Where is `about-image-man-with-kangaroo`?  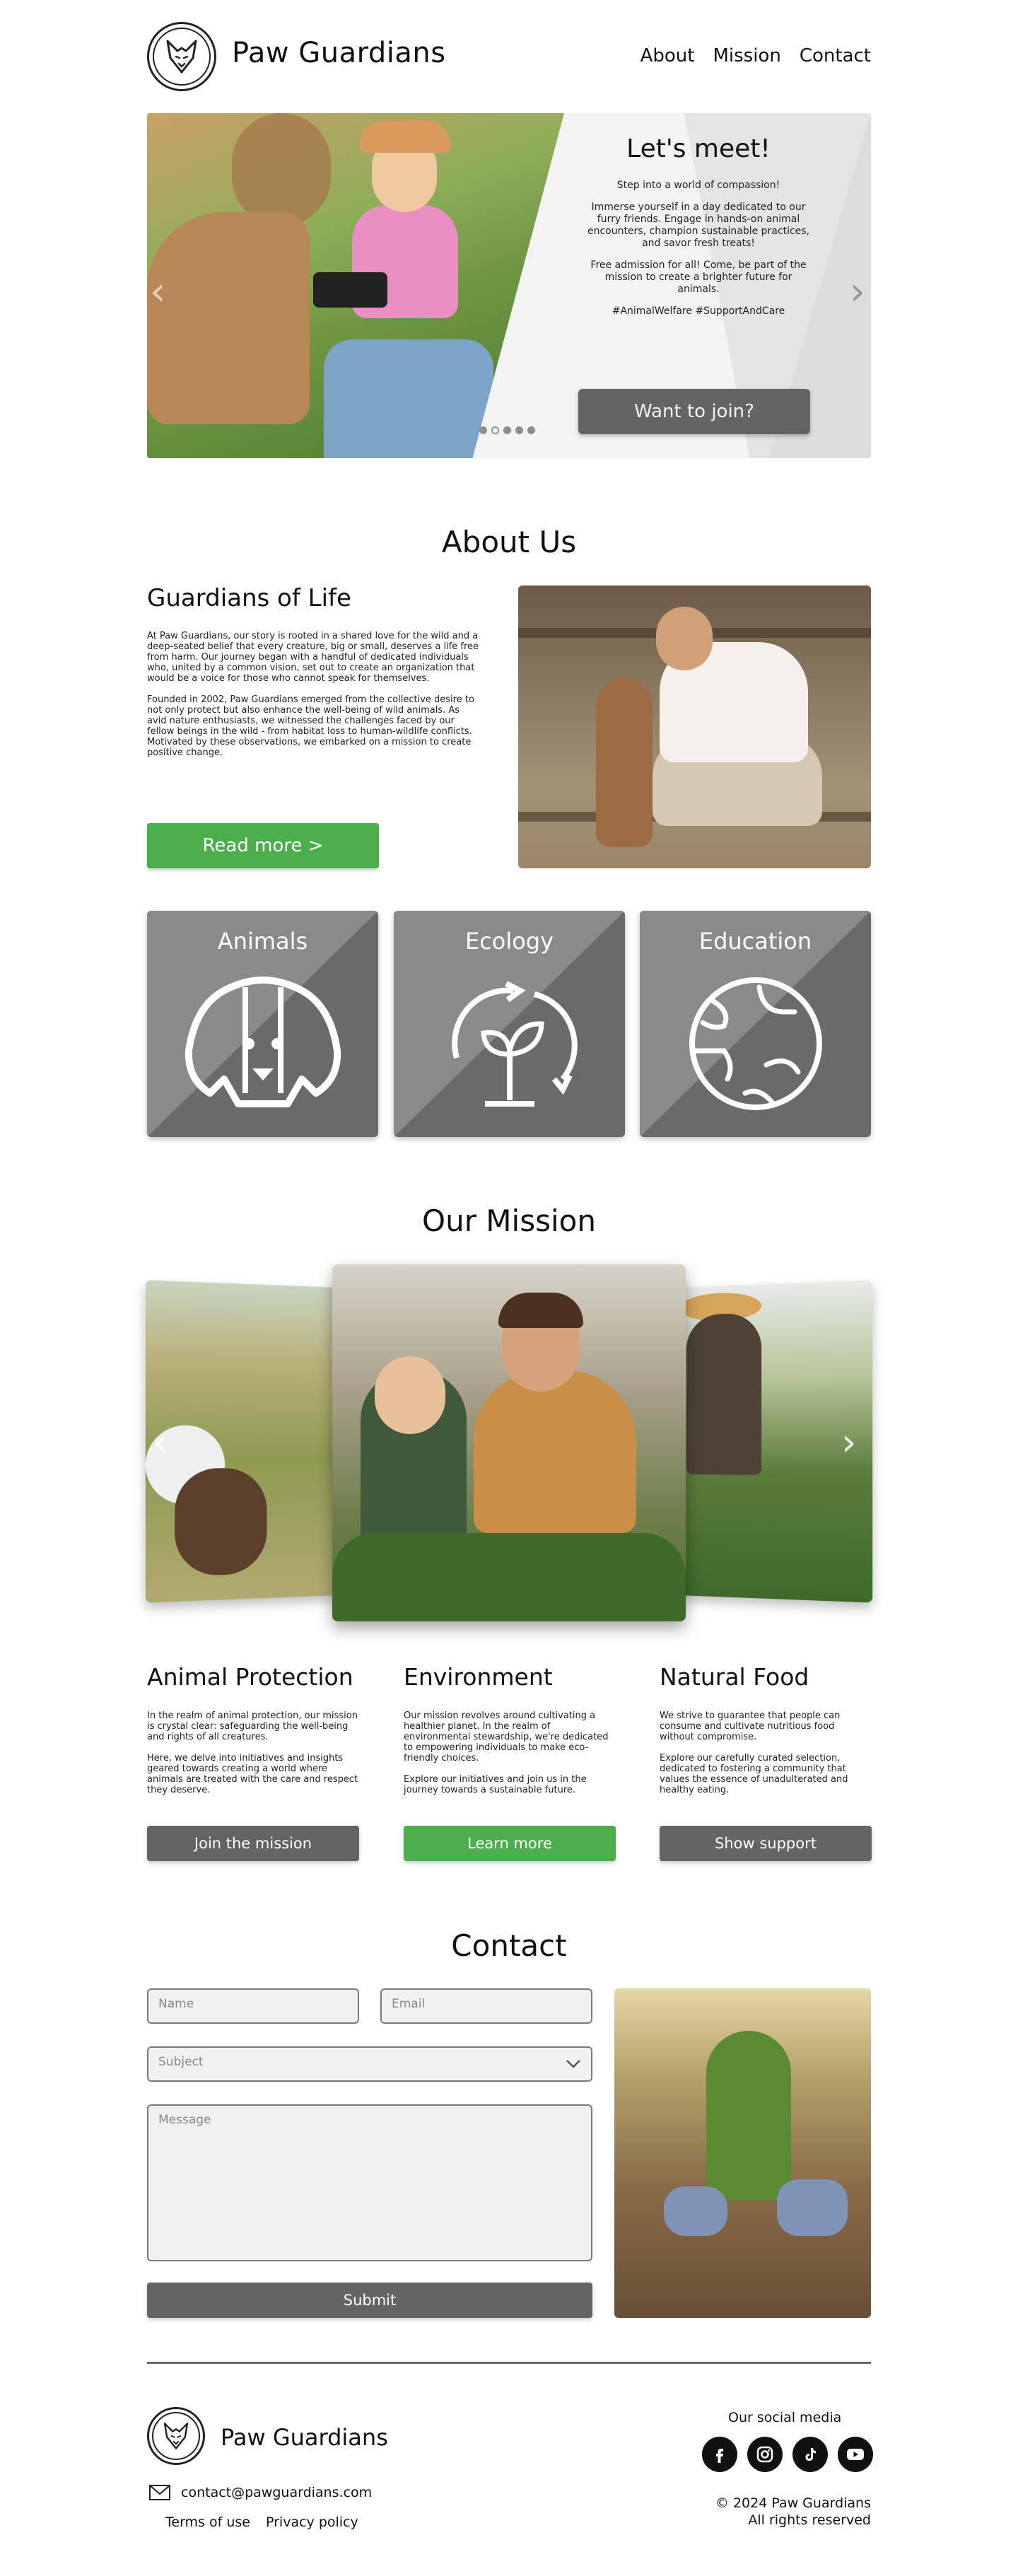
about-image-man-with-kangaroo is located at coordinates (695, 726).